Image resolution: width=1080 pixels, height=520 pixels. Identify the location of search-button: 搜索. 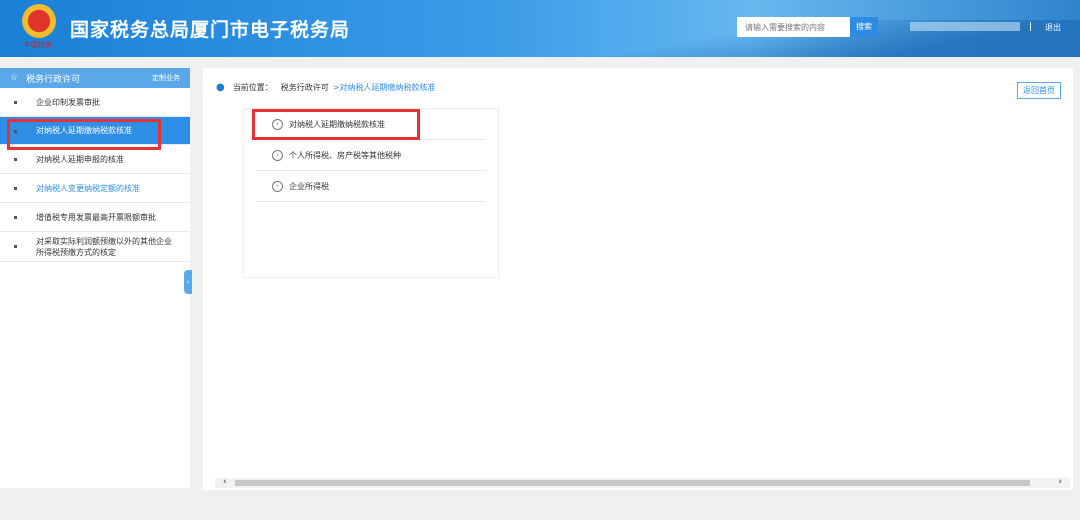
(864, 27).